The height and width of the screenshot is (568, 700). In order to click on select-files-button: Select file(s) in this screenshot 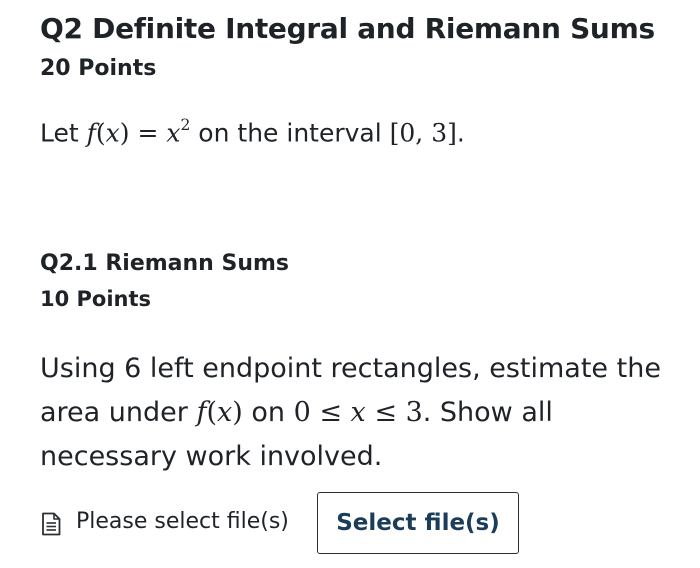, I will do `click(418, 523)`.